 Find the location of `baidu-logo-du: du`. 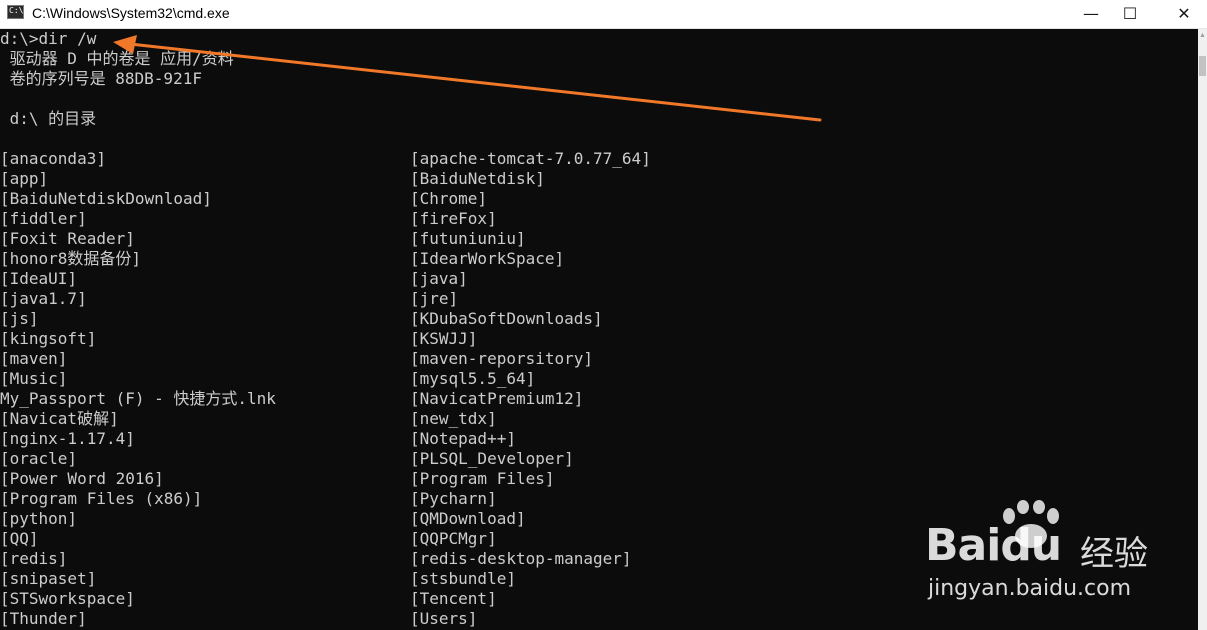

baidu-logo-du: du is located at coordinates (1031, 545).